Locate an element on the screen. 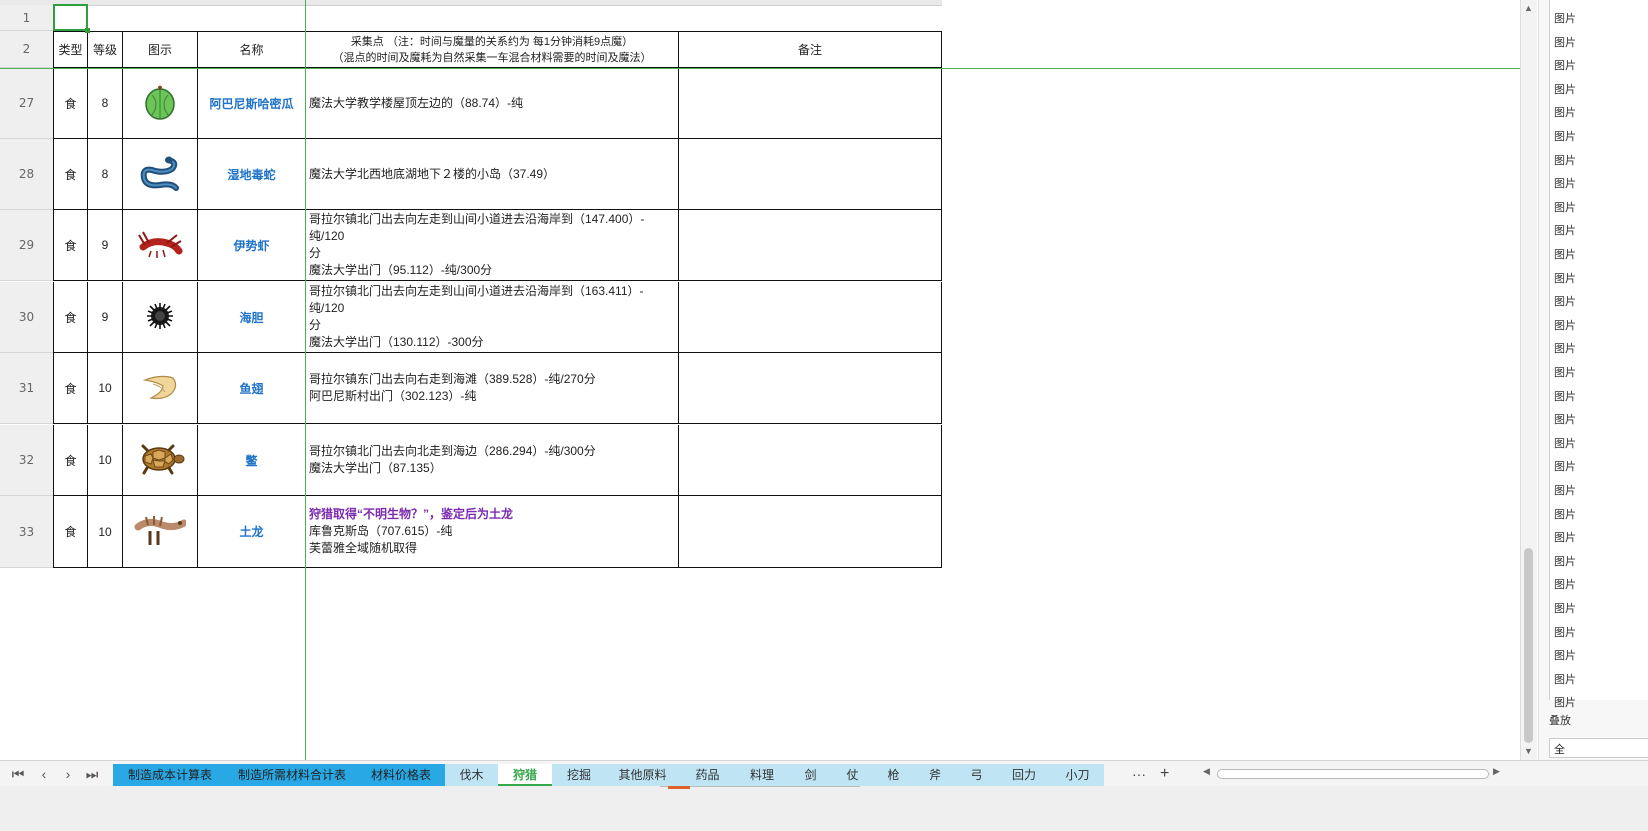  sheet-tab: 狩猎 is located at coordinates (525, 775).